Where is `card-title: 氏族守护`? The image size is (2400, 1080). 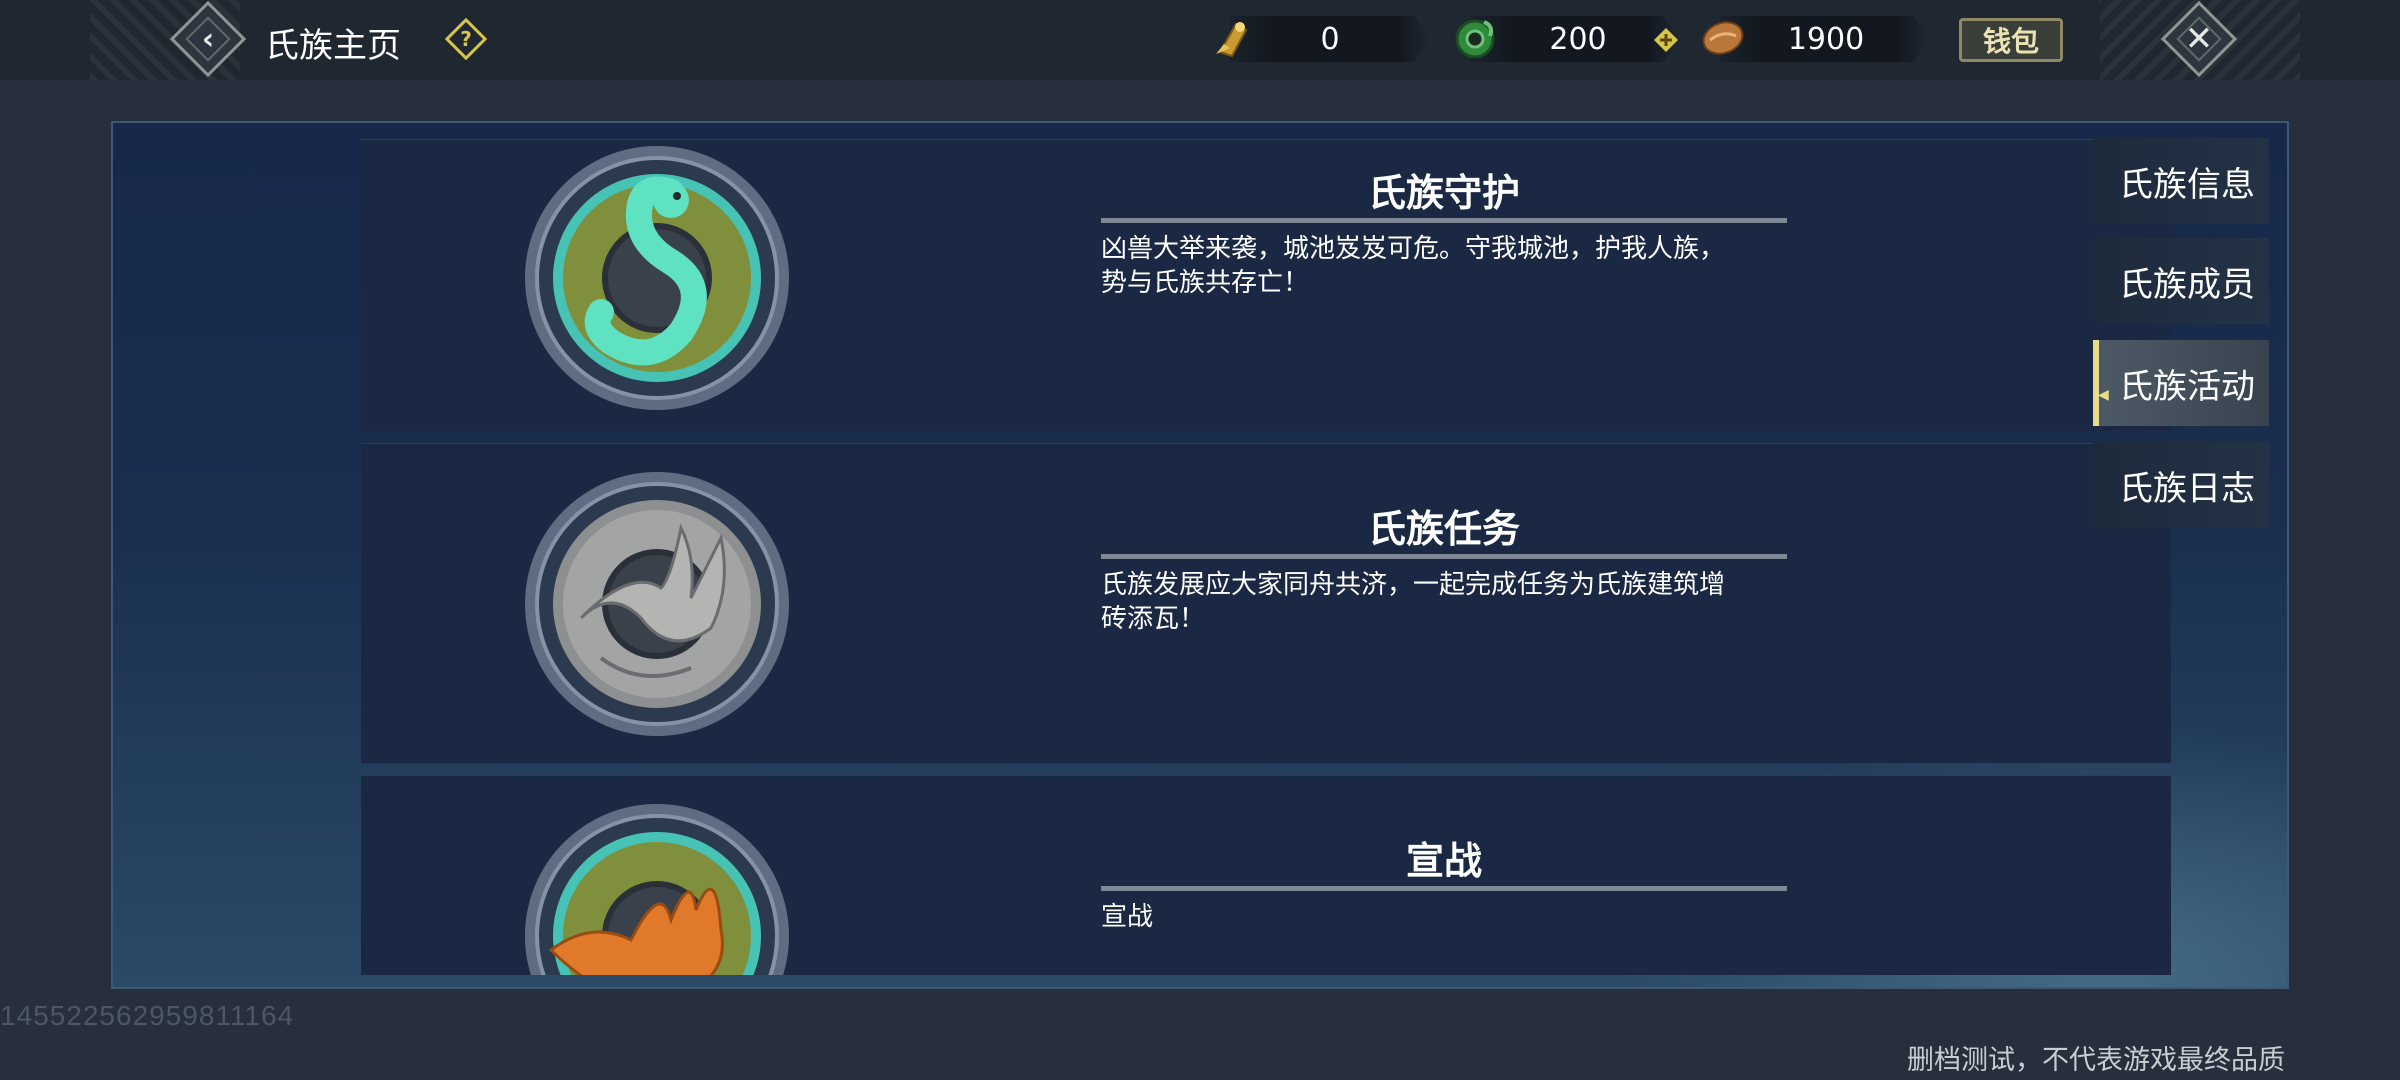 card-title: 氏族守护 is located at coordinates (1443, 193).